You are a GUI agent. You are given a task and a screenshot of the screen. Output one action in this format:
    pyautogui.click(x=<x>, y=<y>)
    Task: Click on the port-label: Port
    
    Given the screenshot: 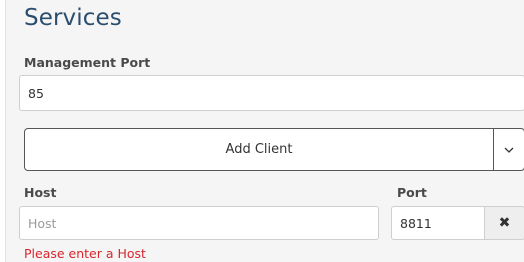 What is the action you would take?
    pyautogui.click(x=412, y=192)
    